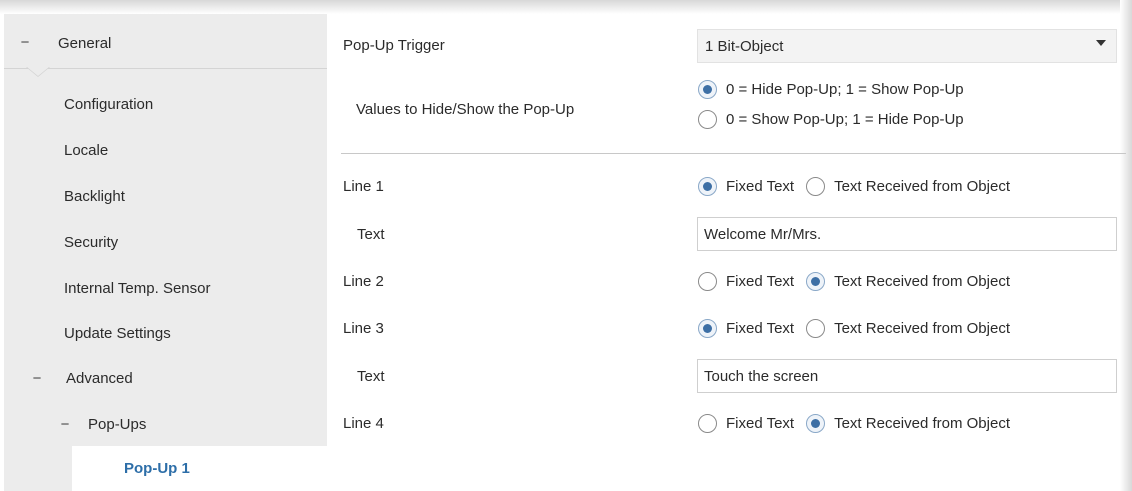  What do you see at coordinates (371, 376) in the screenshot?
I see `line-3-text-label: Text` at bounding box center [371, 376].